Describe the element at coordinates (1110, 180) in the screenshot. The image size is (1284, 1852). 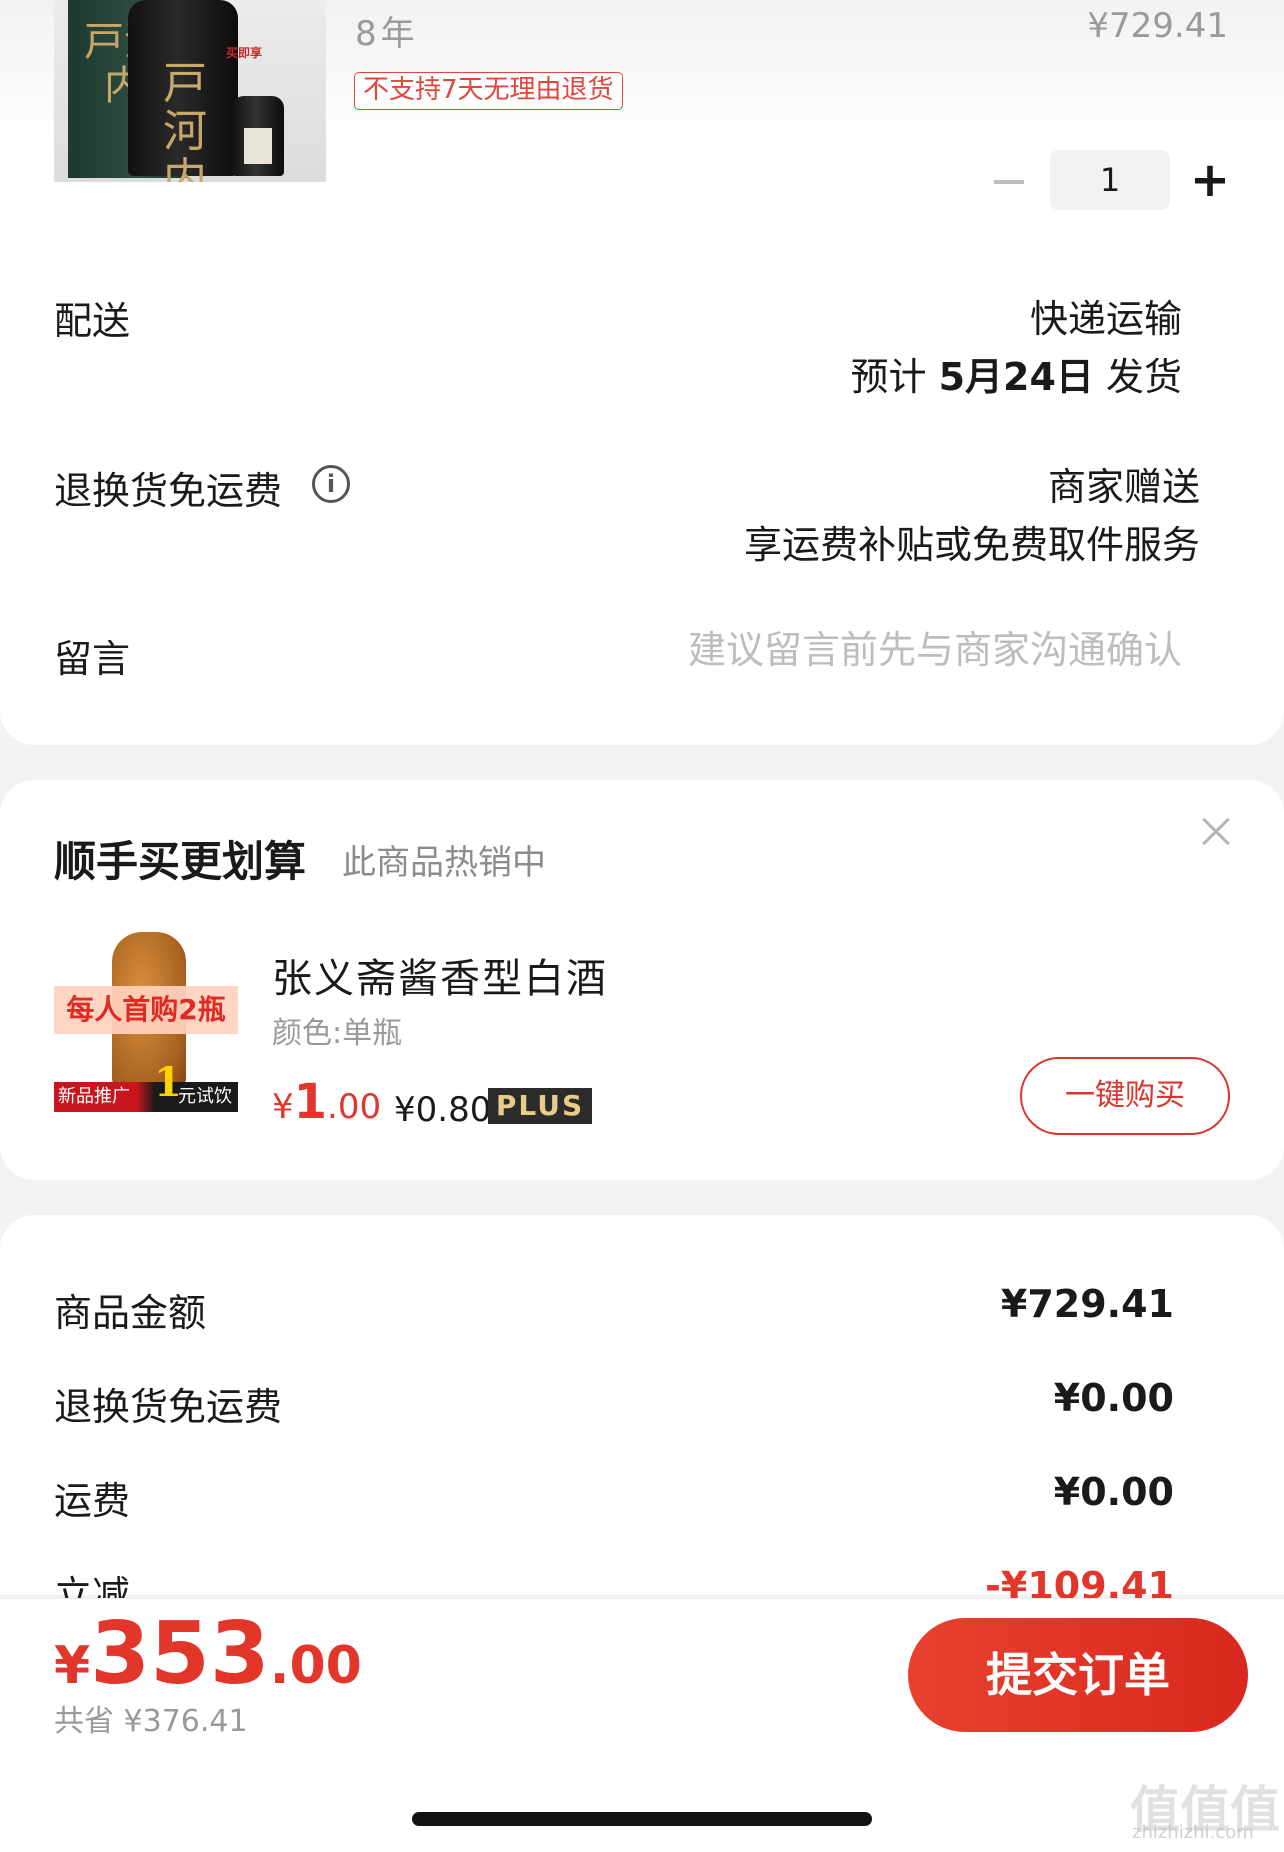
I see `quantity-input: 1` at that location.